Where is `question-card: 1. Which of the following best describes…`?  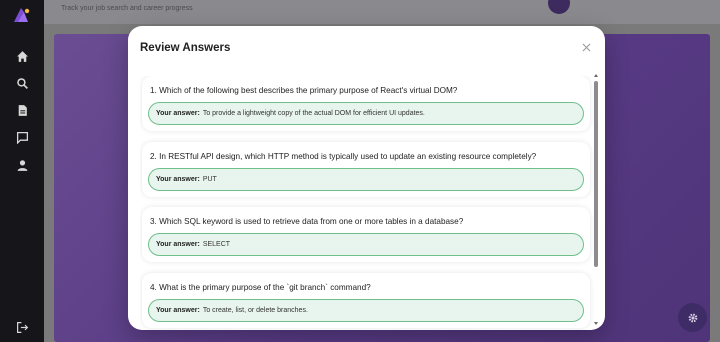
question-card: 1. Which of the following best describes… is located at coordinates (366, 103).